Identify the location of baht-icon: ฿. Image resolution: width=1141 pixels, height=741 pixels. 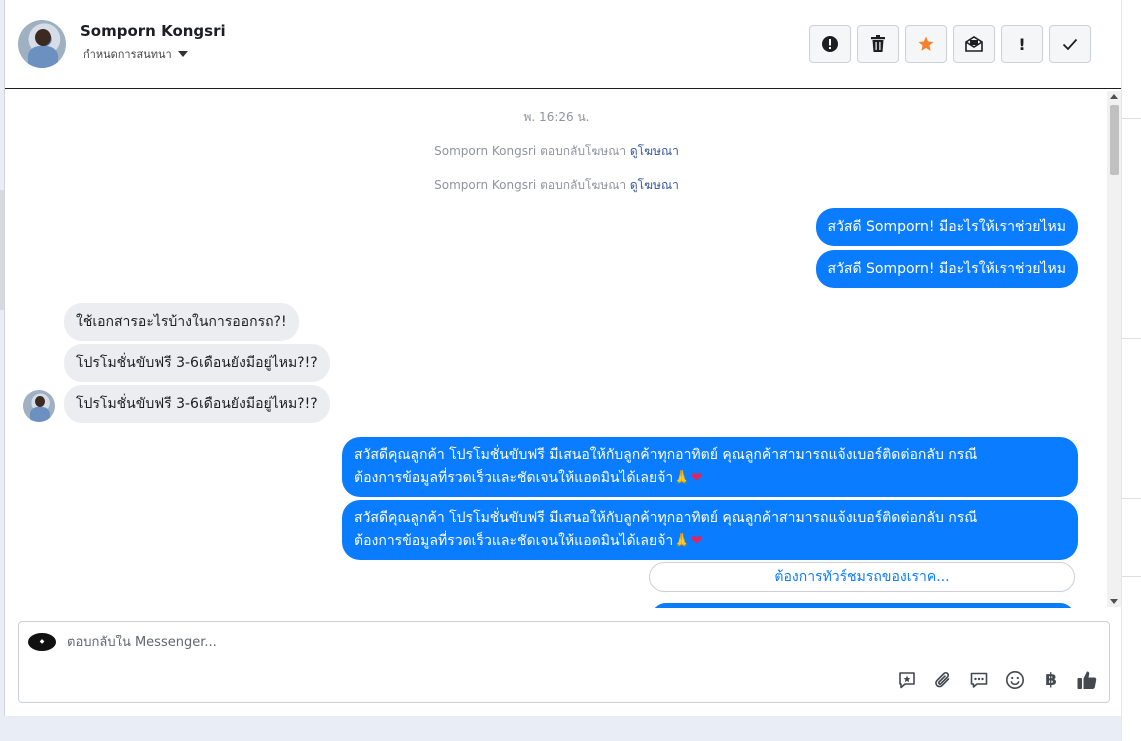
(1051, 680).